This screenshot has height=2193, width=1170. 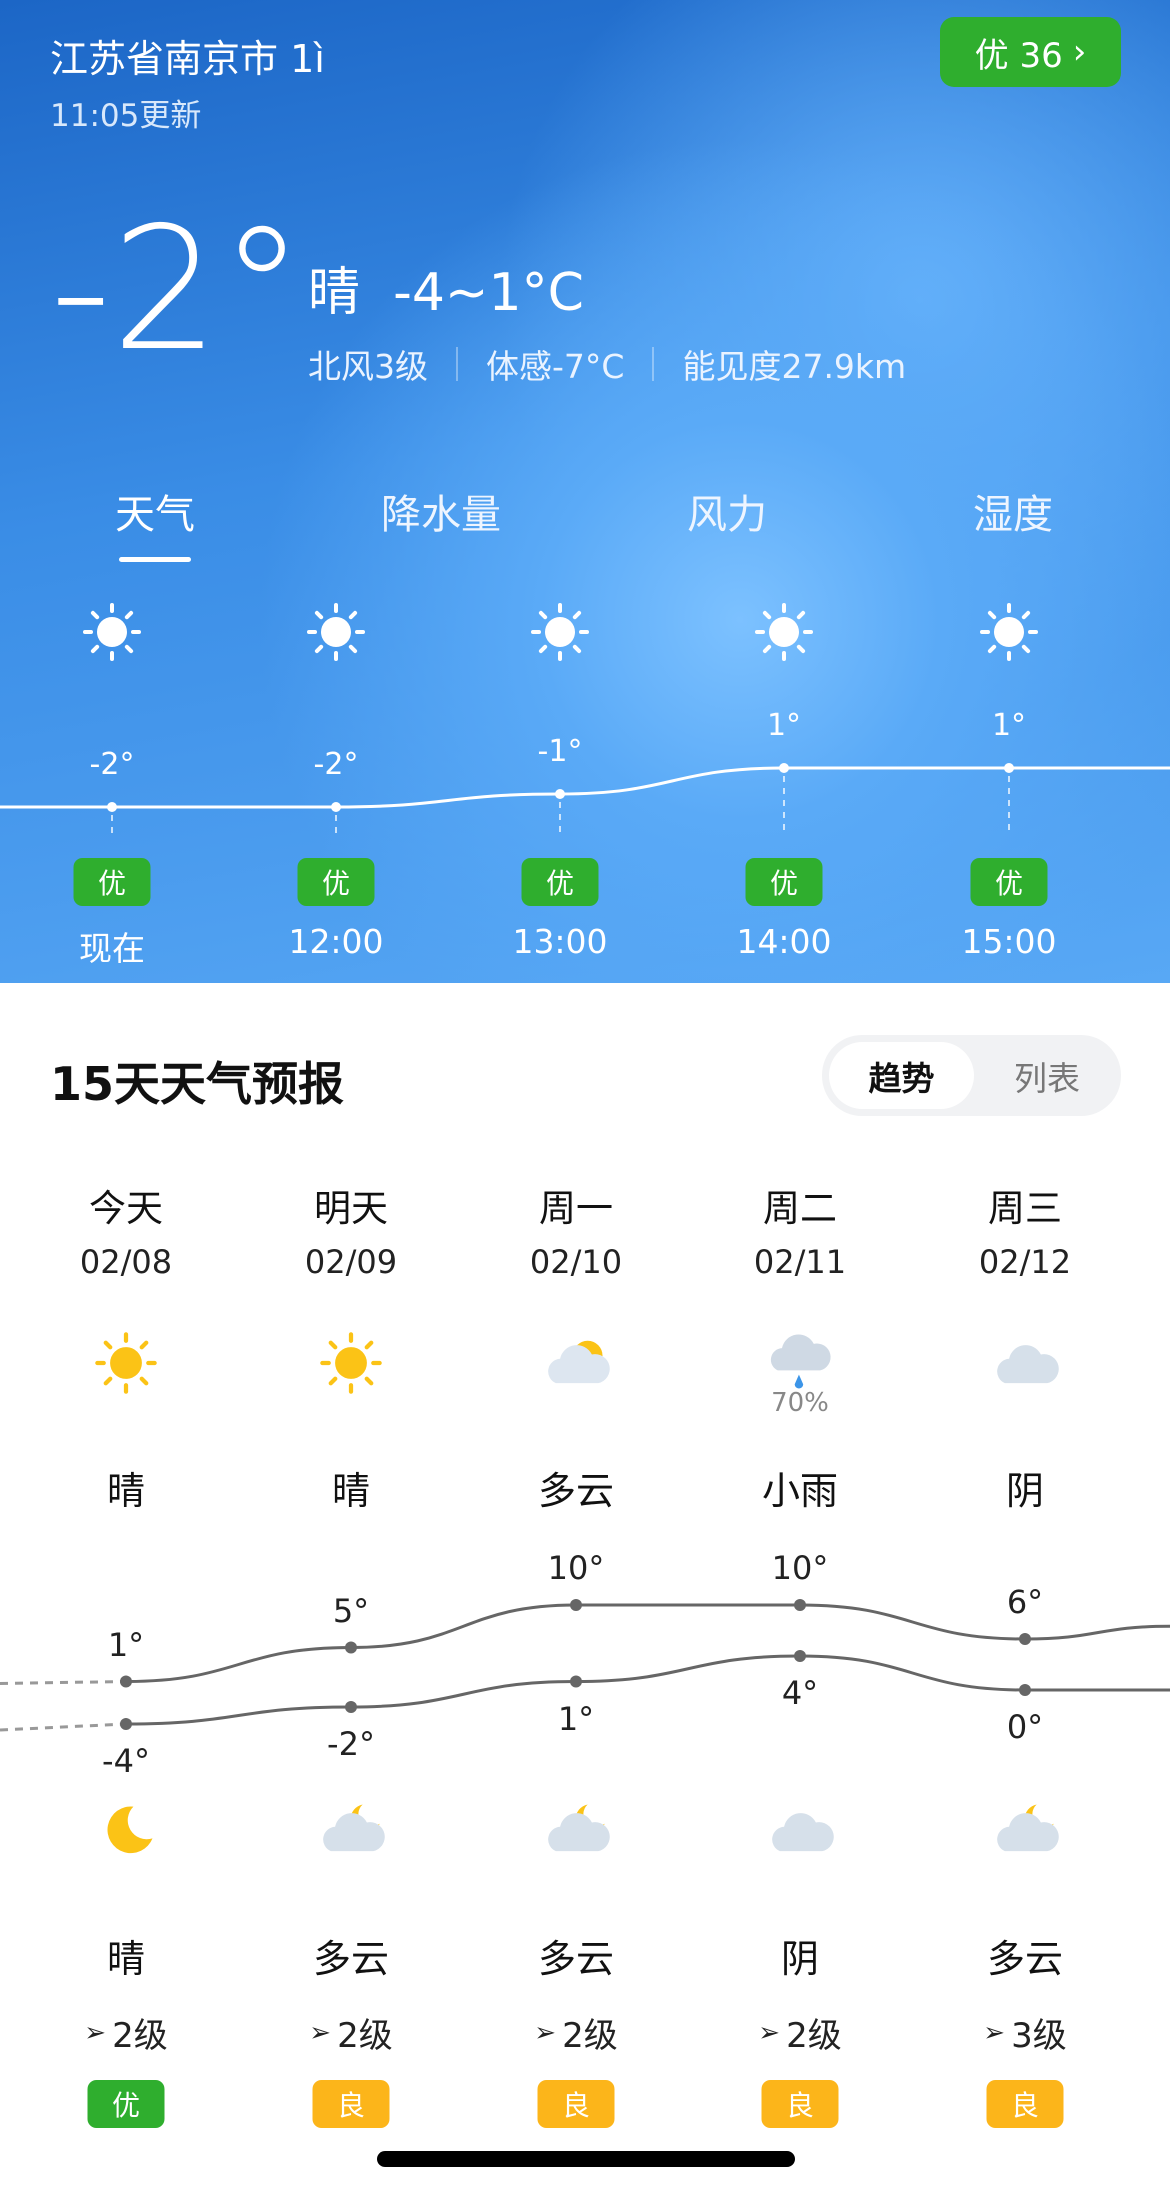 I want to click on day-date: 02/11, so click(x=800, y=1262).